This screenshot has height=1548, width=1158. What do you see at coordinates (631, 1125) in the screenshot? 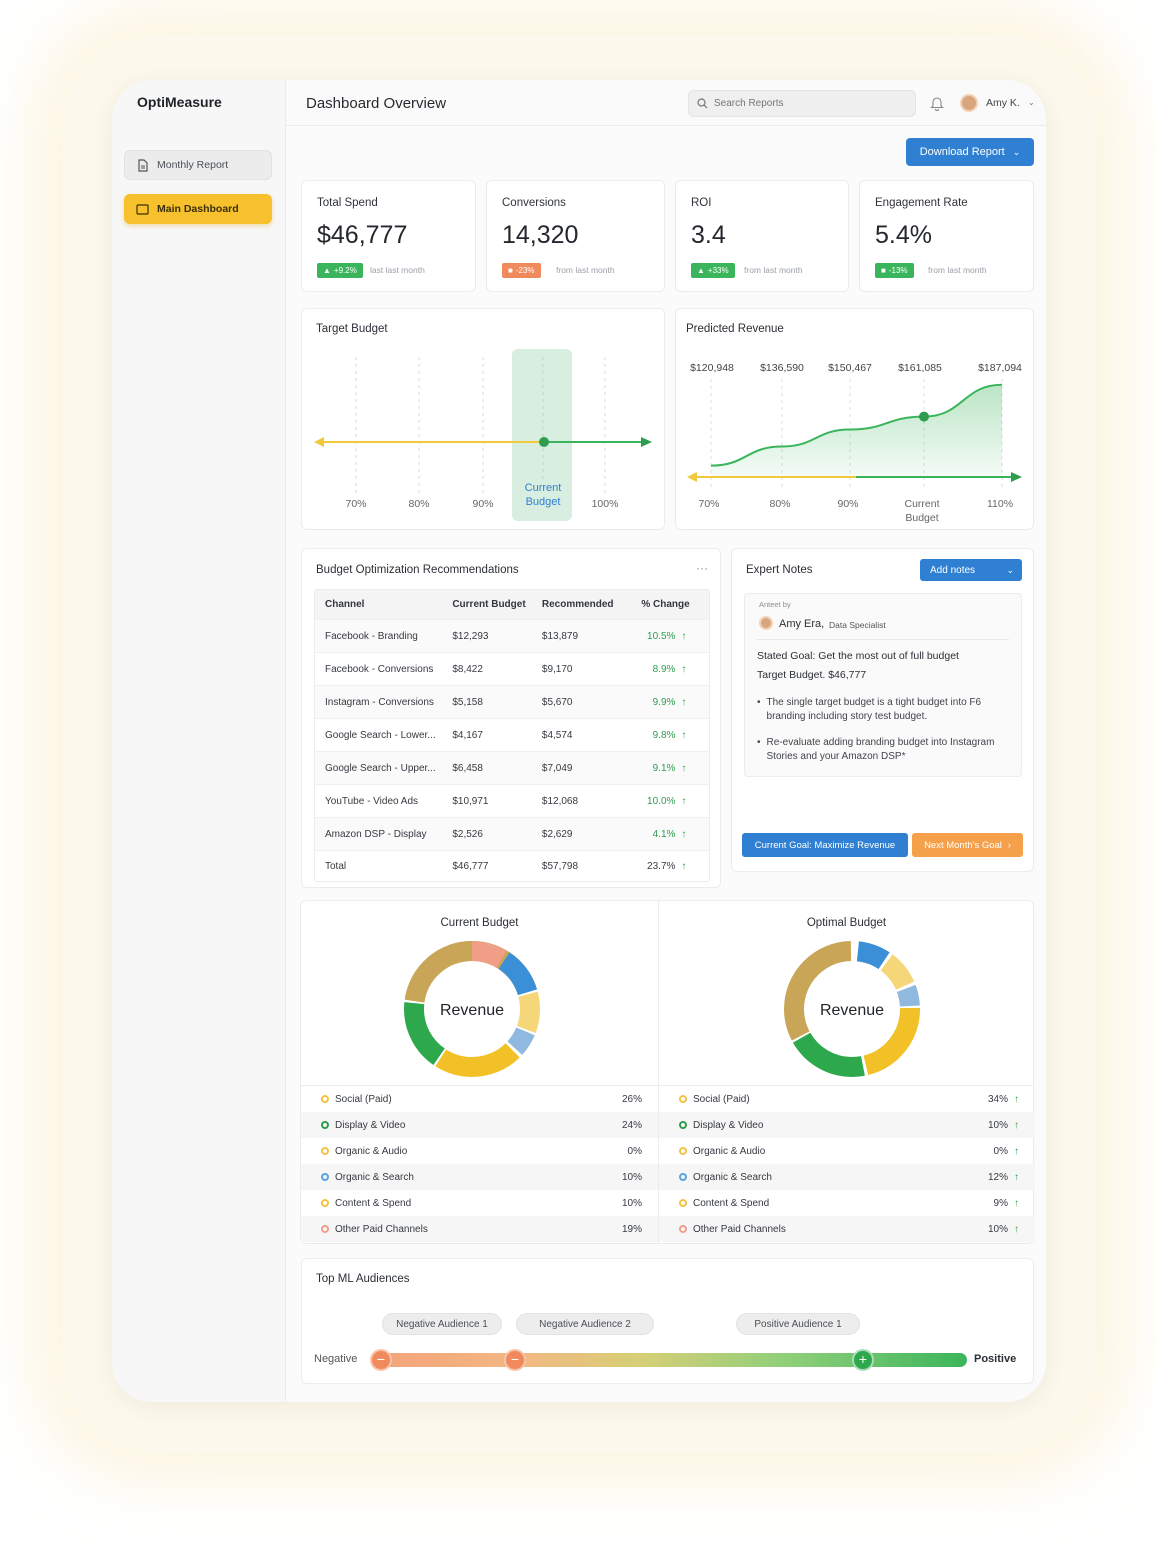
I see `legend-value: 24%` at bounding box center [631, 1125].